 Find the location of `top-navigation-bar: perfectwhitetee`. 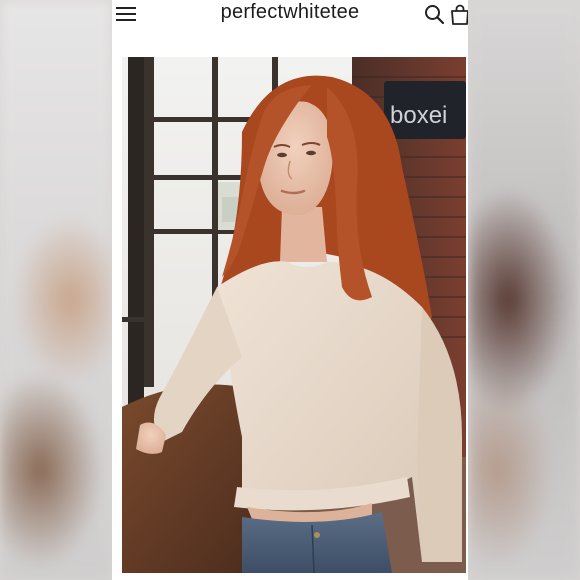

top-navigation-bar: perfectwhitetee is located at coordinates (290, 15).